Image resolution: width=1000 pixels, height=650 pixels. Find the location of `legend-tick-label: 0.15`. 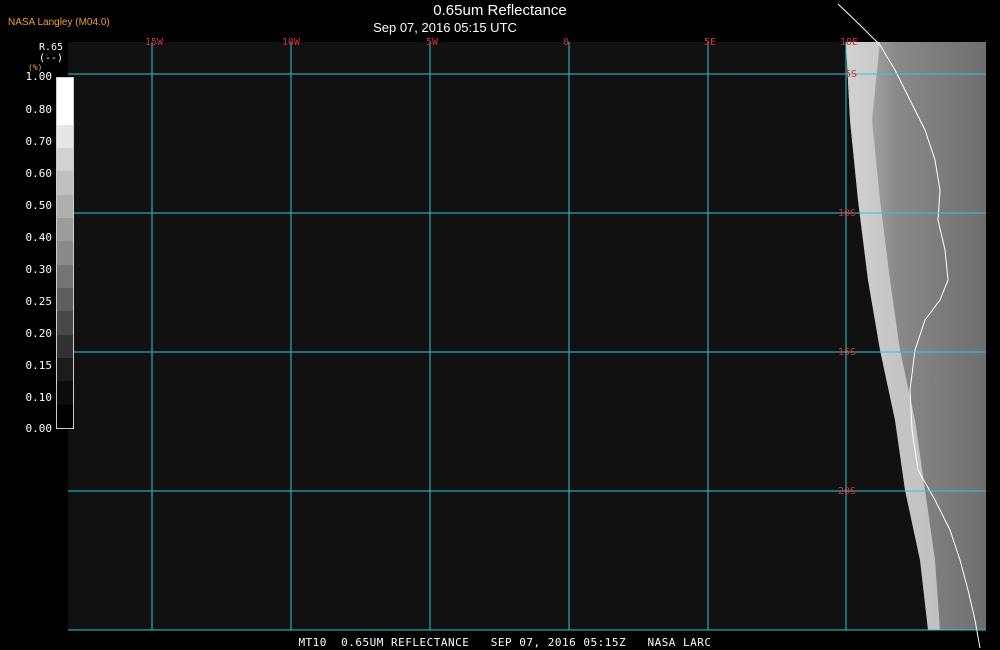

legend-tick-label: 0.15 is located at coordinates (39, 365).